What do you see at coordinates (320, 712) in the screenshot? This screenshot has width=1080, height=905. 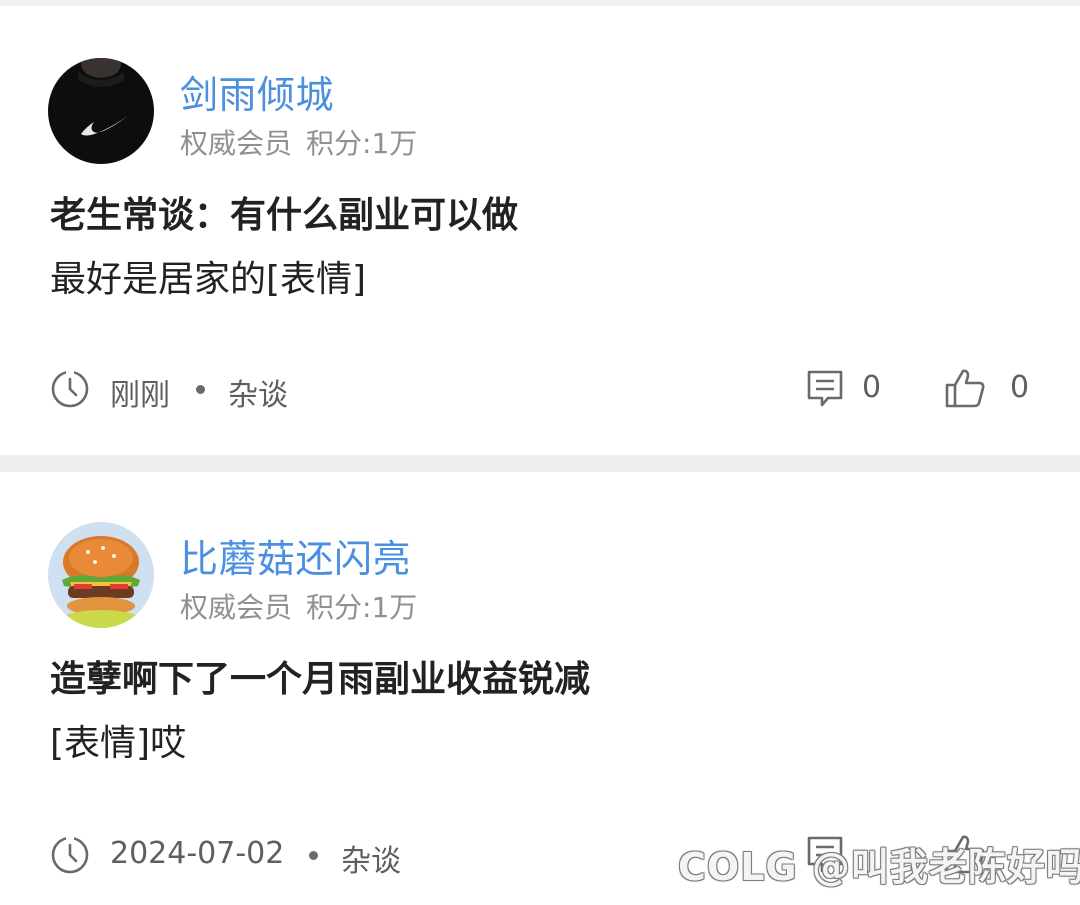 I see `post-content: 造孽啊下了一个月雨副业收益锐减 [表情]哎` at bounding box center [320, 712].